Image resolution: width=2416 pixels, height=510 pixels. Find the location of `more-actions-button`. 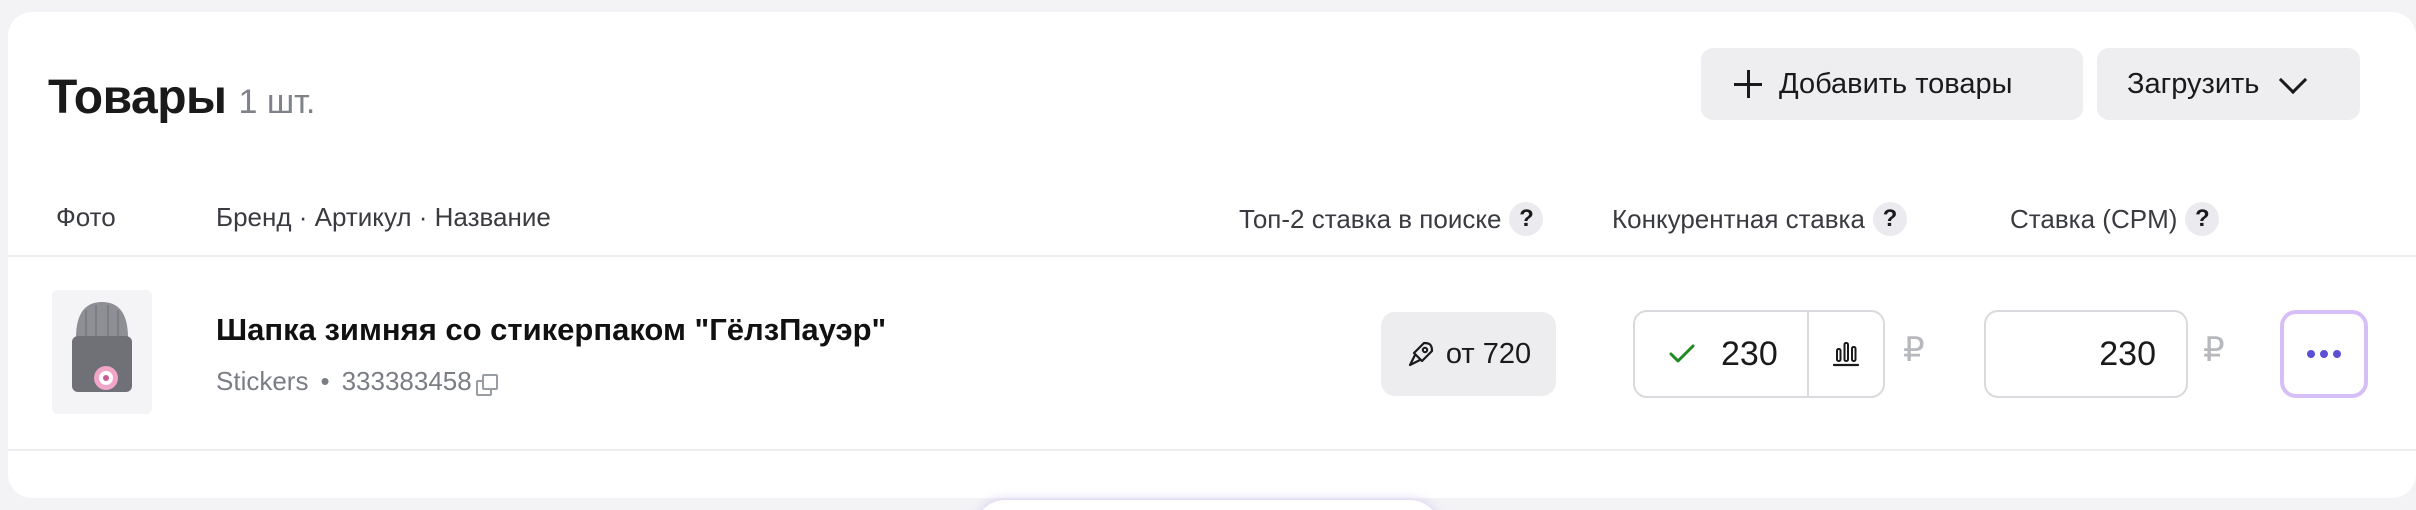

more-actions-button is located at coordinates (2324, 354).